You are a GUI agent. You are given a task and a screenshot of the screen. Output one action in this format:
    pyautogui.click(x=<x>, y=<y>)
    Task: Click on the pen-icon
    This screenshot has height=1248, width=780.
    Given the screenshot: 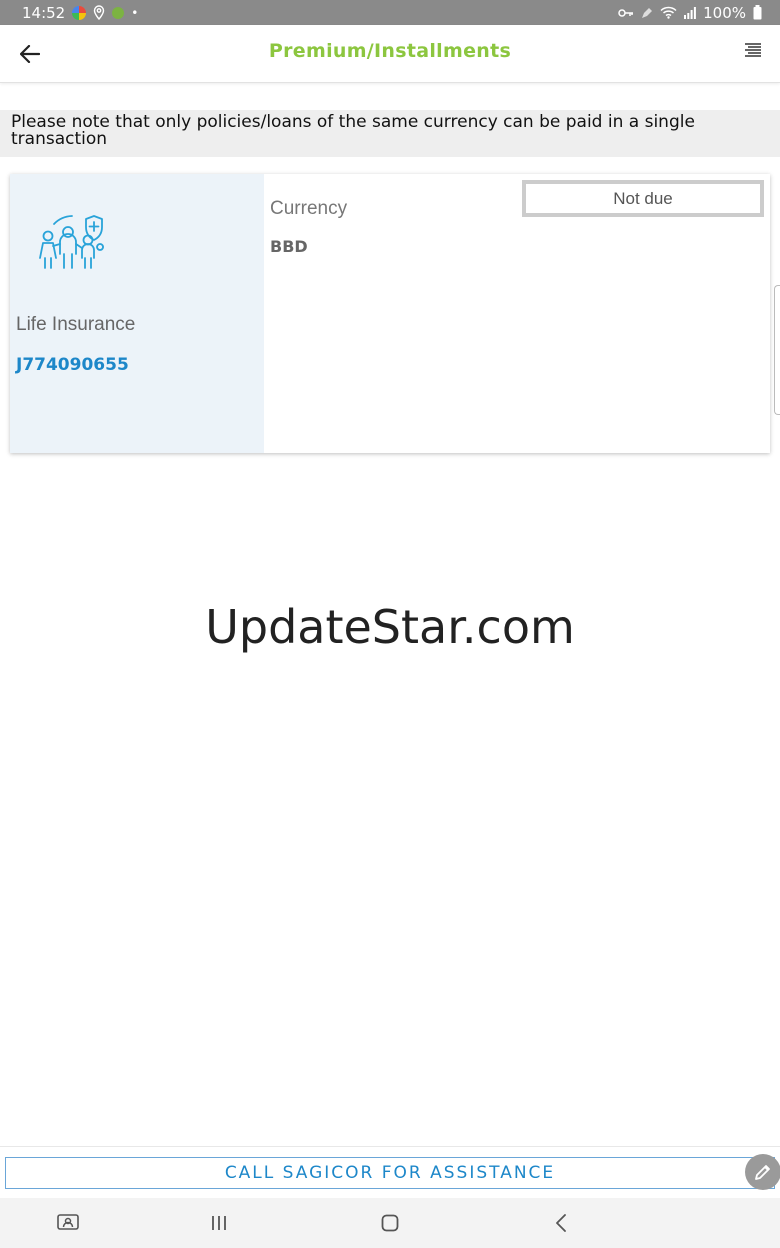 What is the action you would take?
    pyautogui.click(x=647, y=12)
    